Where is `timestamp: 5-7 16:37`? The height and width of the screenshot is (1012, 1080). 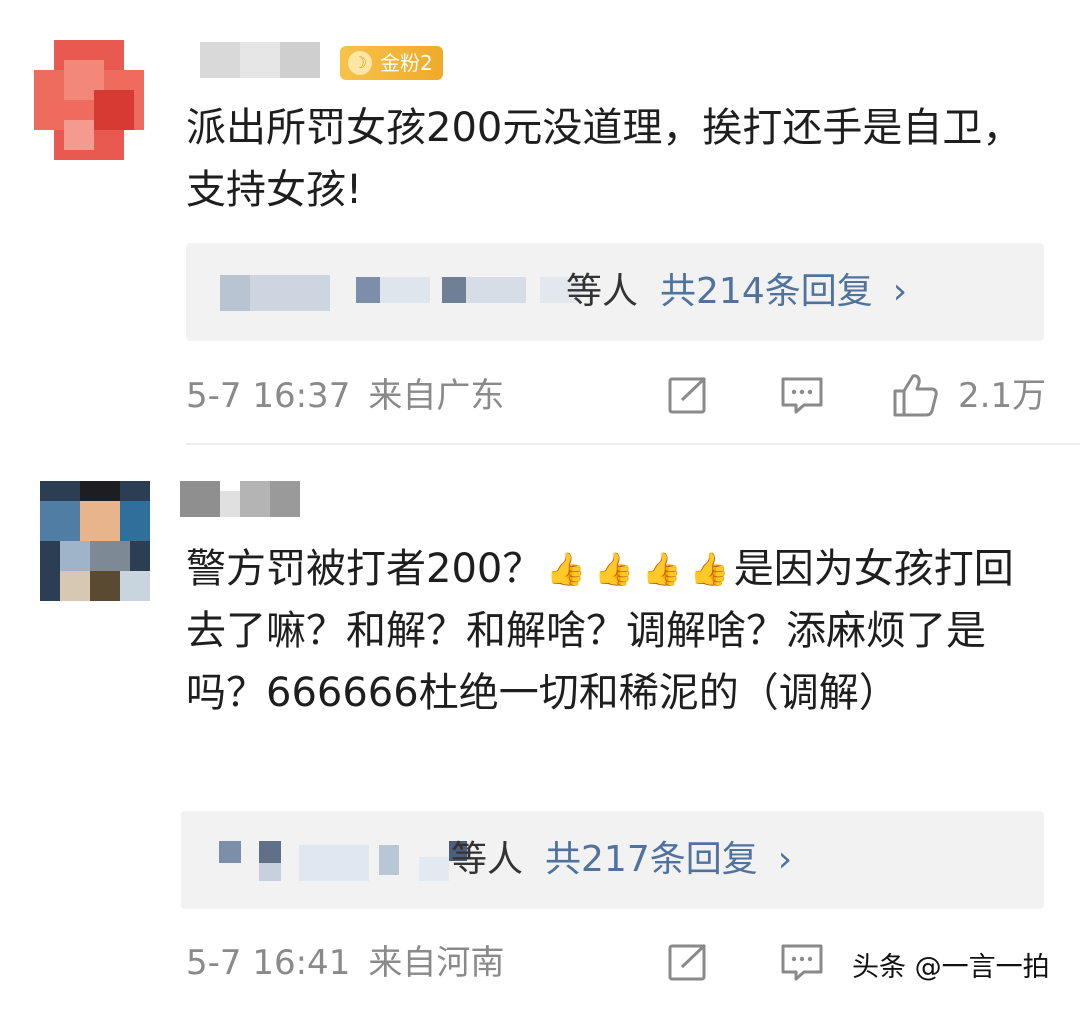
timestamp: 5-7 16:37 is located at coordinates (268, 396).